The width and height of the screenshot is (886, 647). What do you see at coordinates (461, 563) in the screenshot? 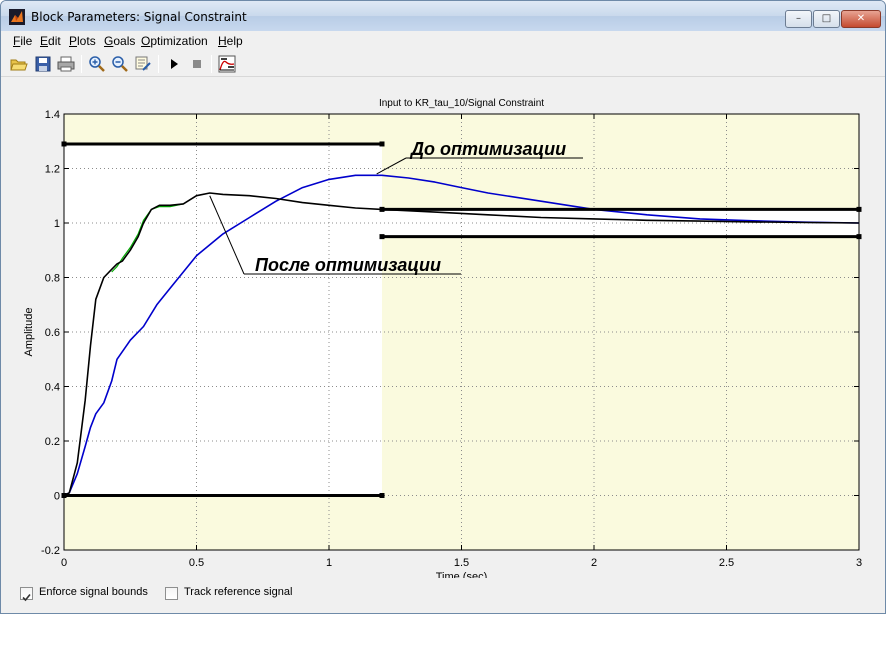
I see `x-tick-label: 1.5` at bounding box center [461, 563].